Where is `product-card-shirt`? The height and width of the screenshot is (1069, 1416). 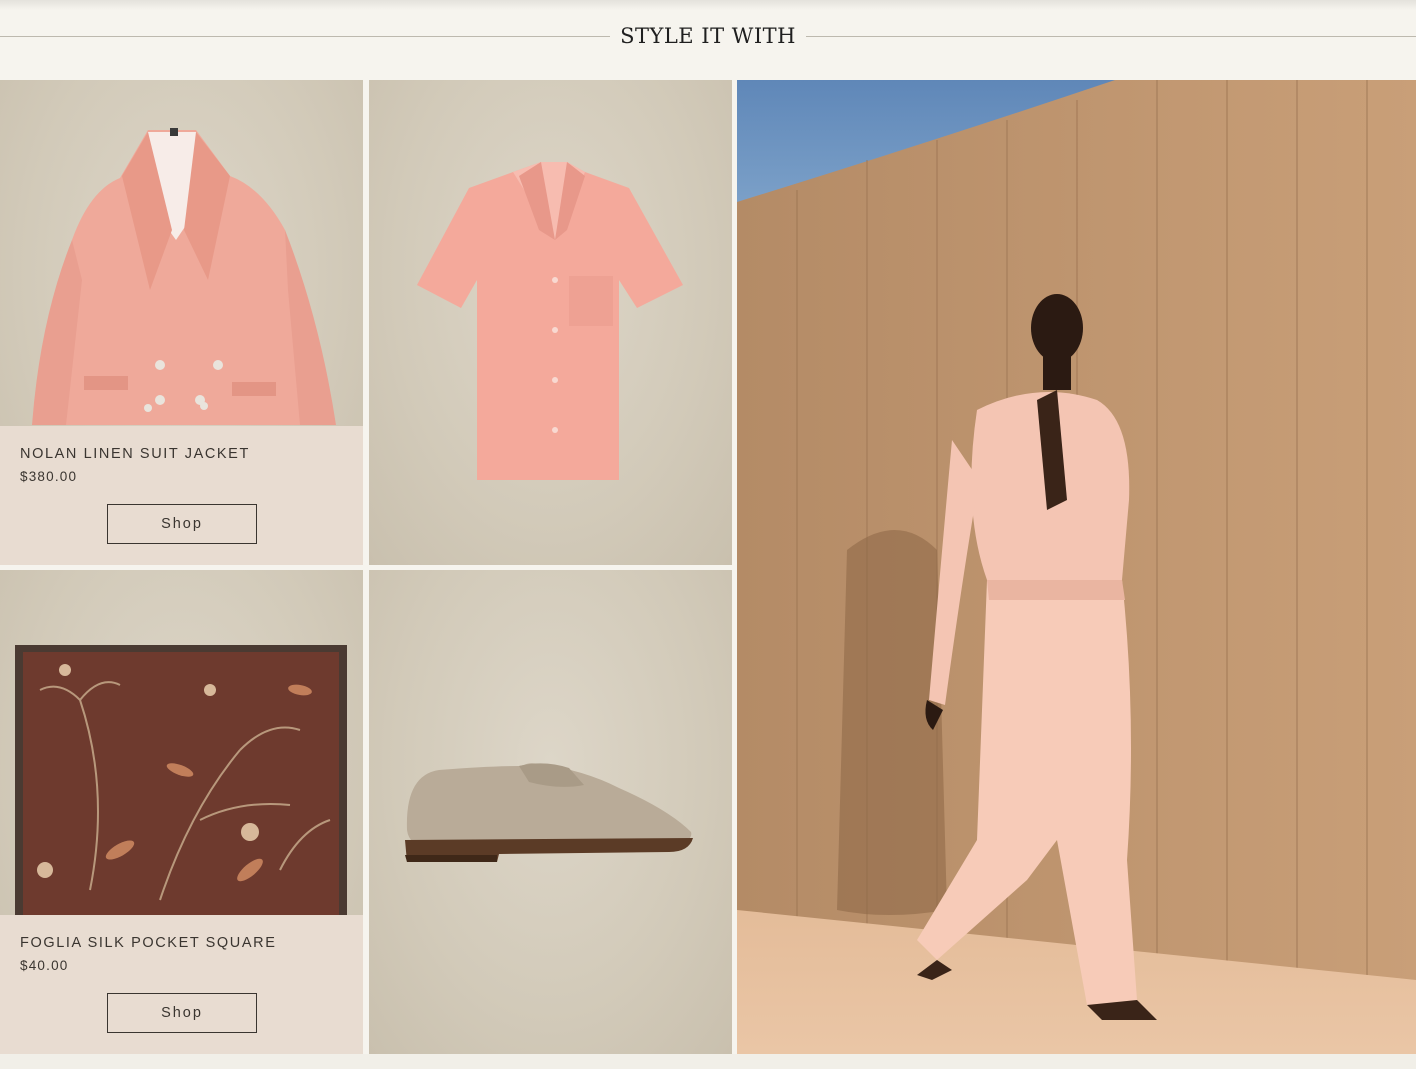
product-card-shirt is located at coordinates (550, 322).